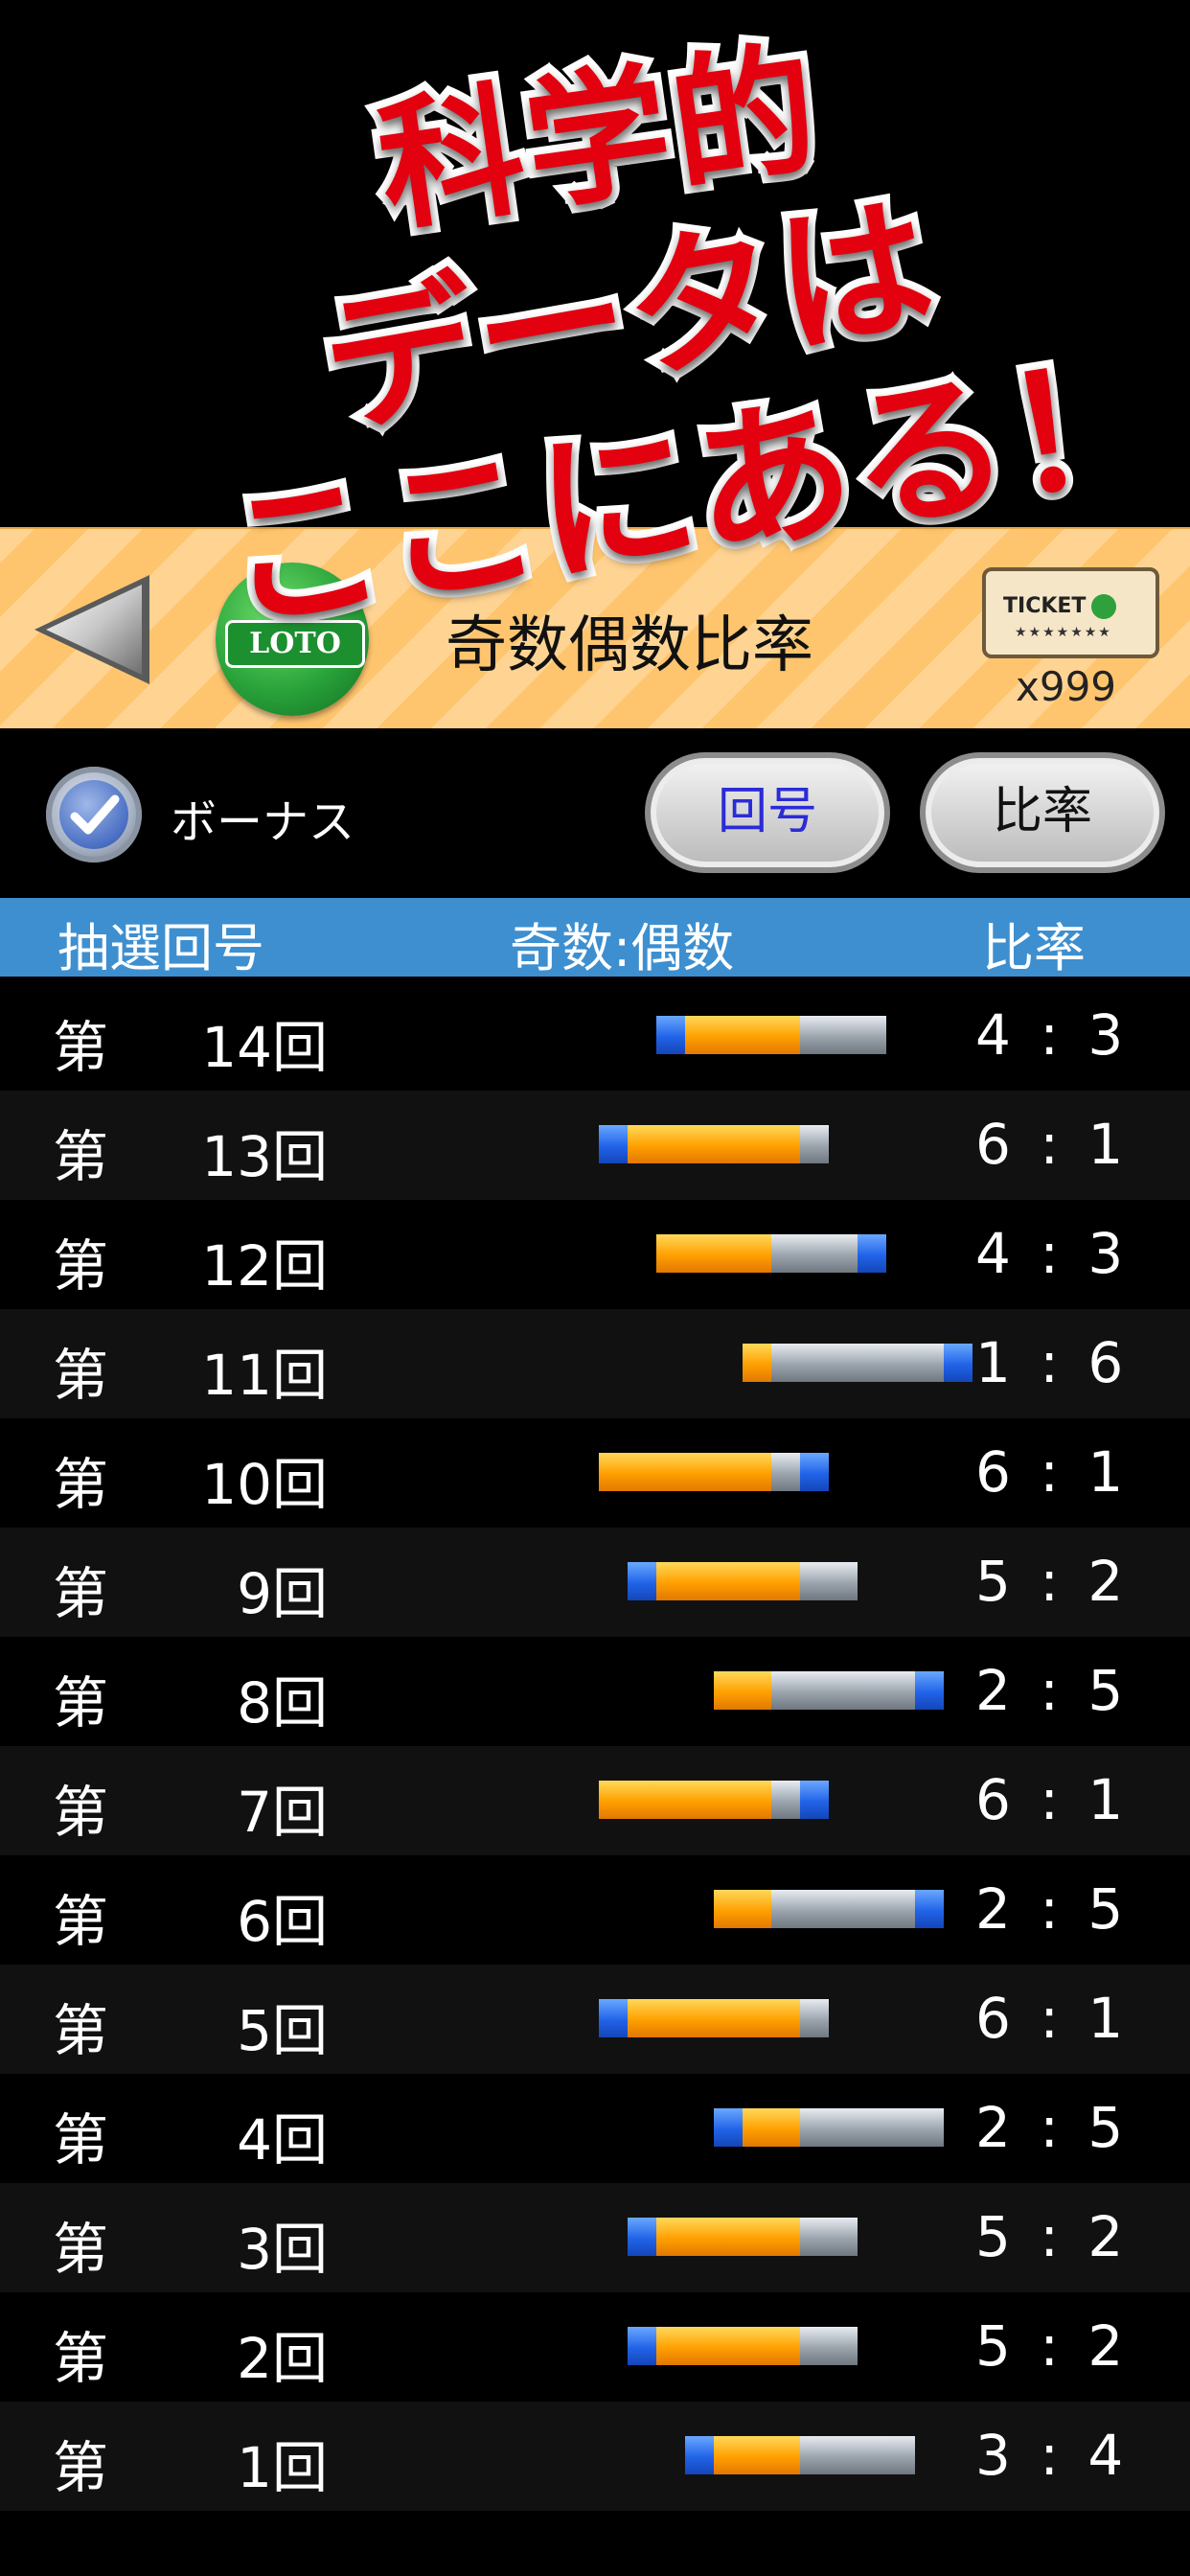 This screenshot has height=2576, width=1190. I want to click on ticket-icon: TICKET ★★★★★★★, so click(1070, 612).